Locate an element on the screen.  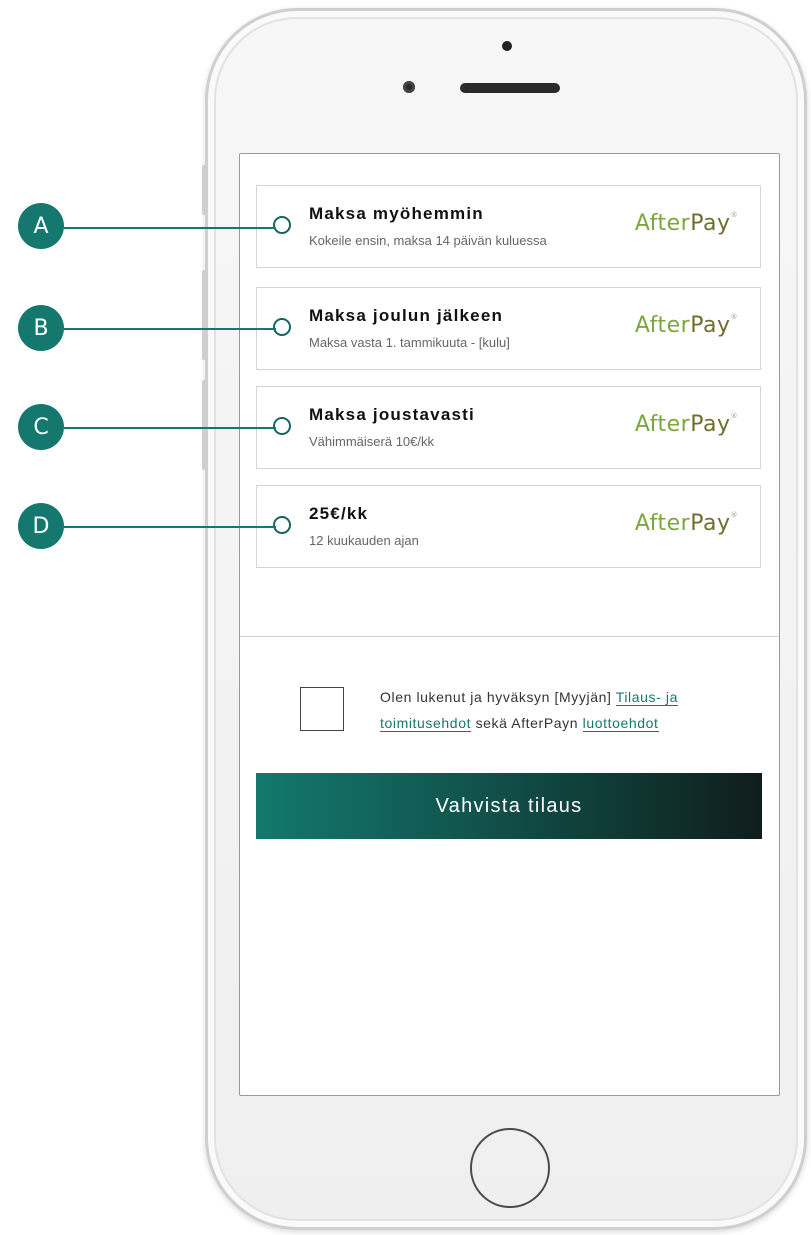
credit-terms-link: luottoehdot is located at coordinates (620, 723).